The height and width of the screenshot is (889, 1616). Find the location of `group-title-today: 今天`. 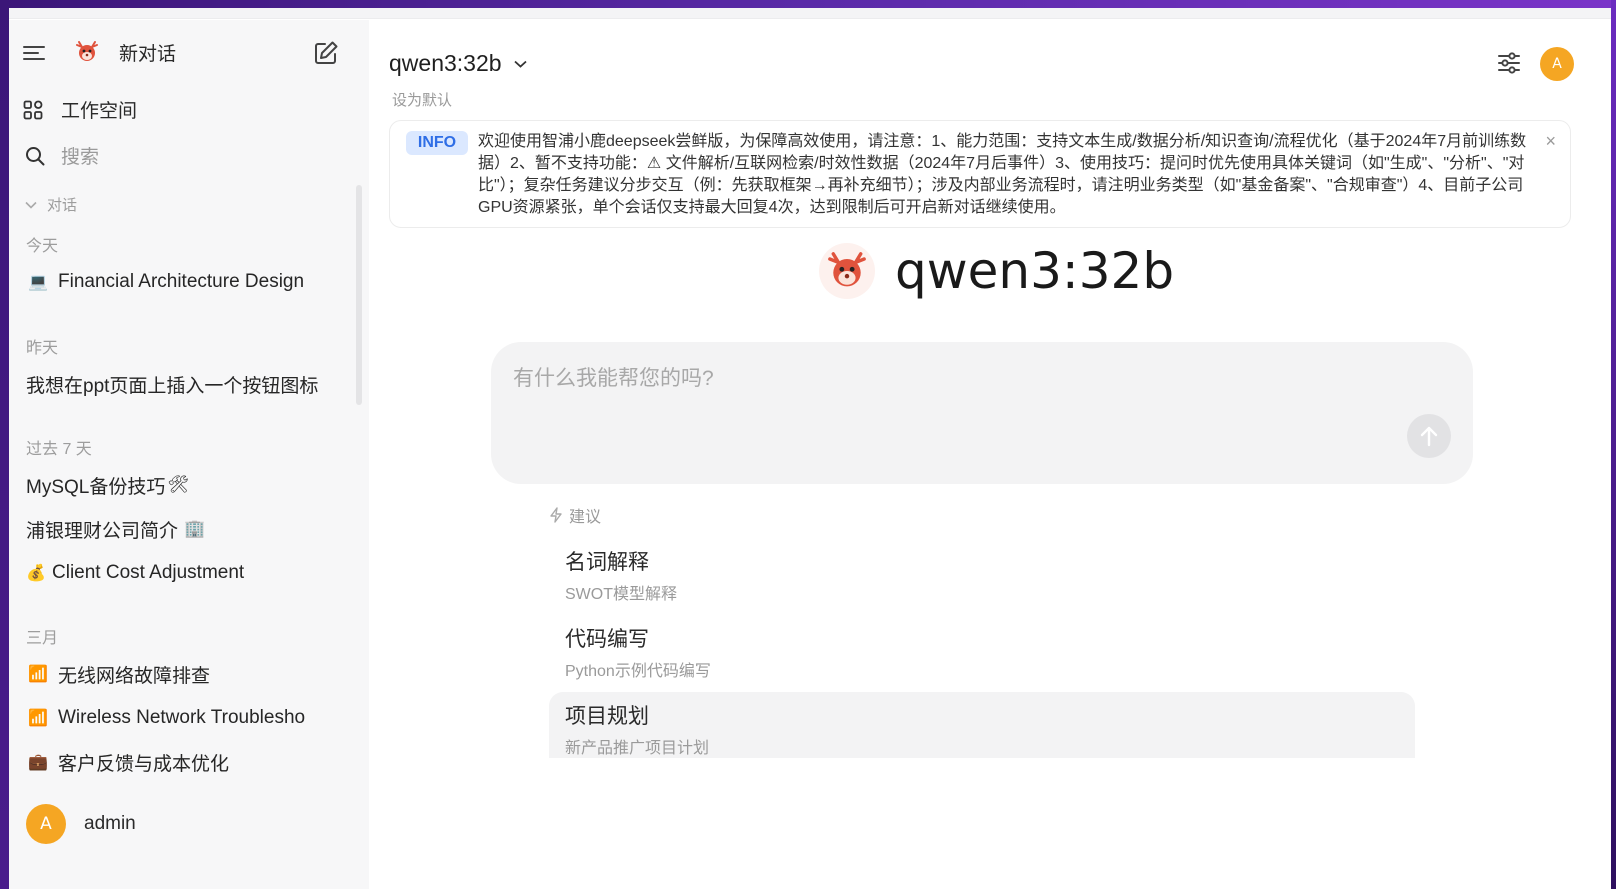

group-title-today: 今天 is located at coordinates (42, 246).